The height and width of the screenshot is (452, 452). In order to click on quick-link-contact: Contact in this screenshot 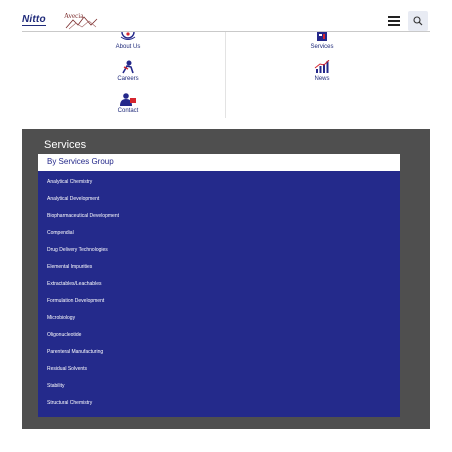, I will do `click(128, 103)`.